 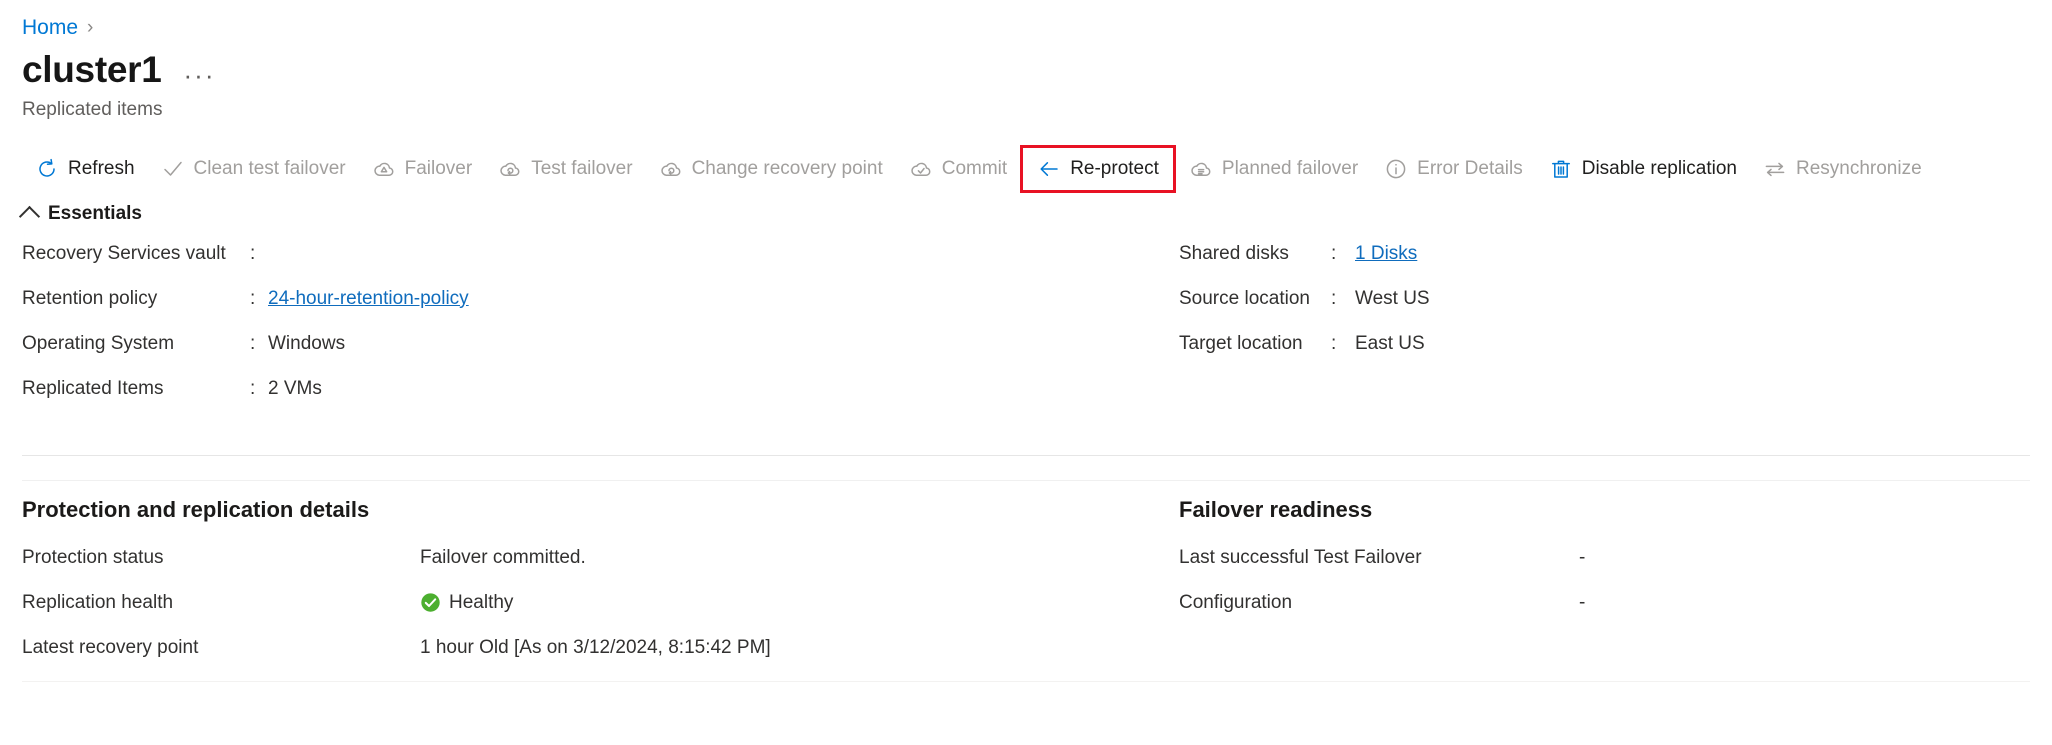 I want to click on command-label: Clean test failover, so click(x=269, y=168).